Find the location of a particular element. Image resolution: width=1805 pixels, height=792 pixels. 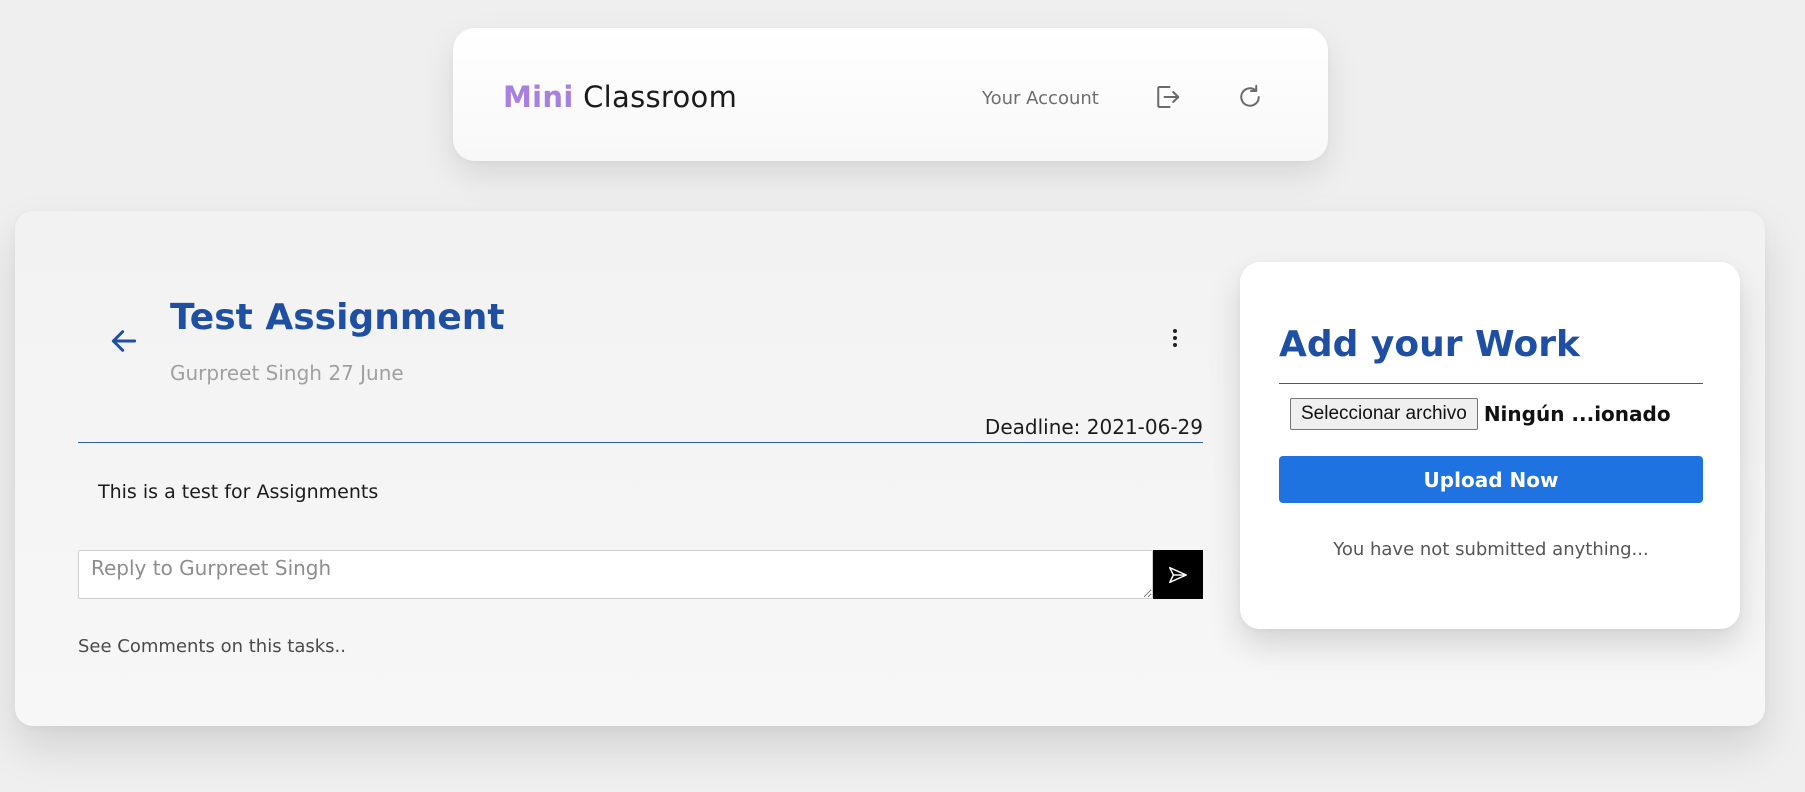

reply-input is located at coordinates (615, 574).